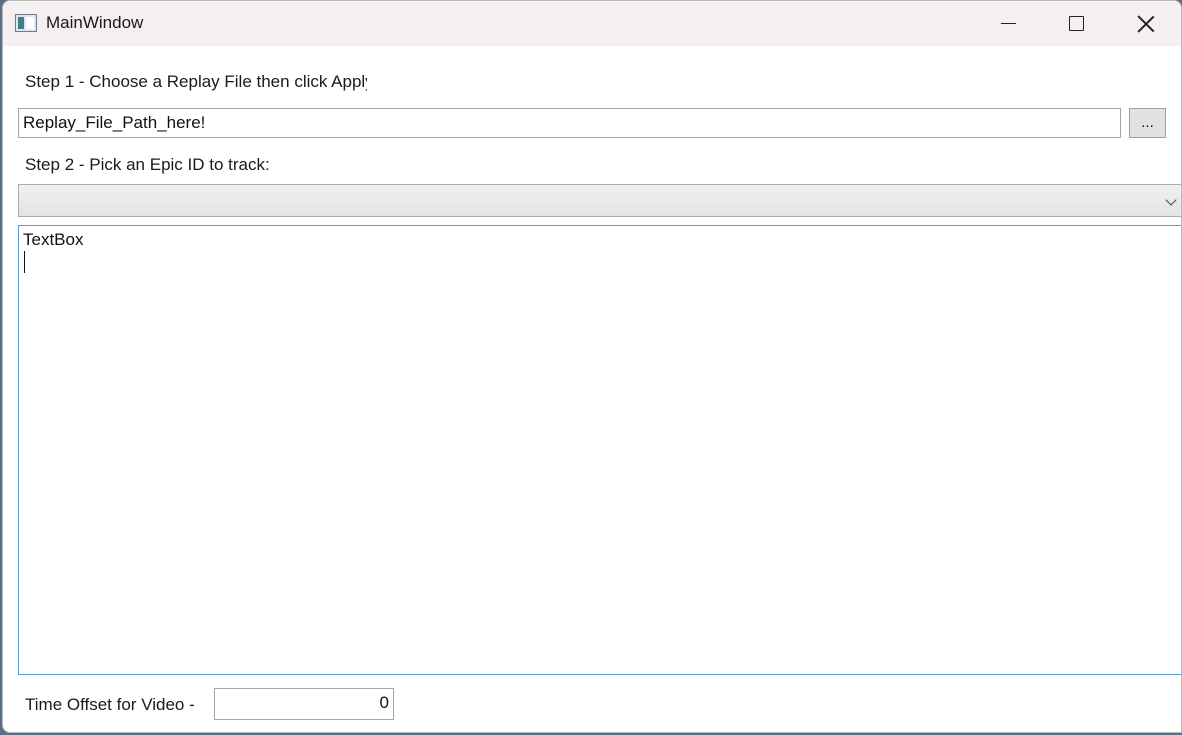 The width and height of the screenshot is (1182, 735). Describe the element at coordinates (592, 23) in the screenshot. I see `title-bar: MainWindow` at that location.